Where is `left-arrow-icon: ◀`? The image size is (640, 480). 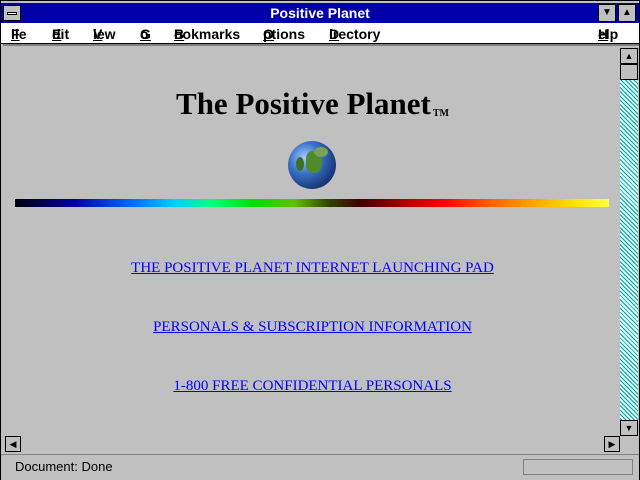
left-arrow-icon: ◀ is located at coordinates (13, 444).